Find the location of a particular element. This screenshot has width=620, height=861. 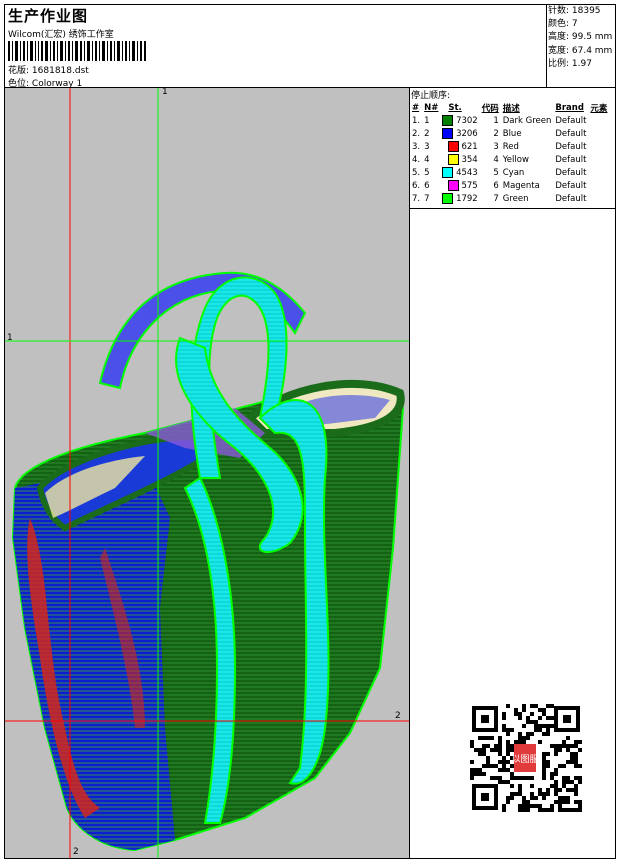

table-row: 1. 1 7302 1 Dark Green Default is located at coordinates (509, 120).